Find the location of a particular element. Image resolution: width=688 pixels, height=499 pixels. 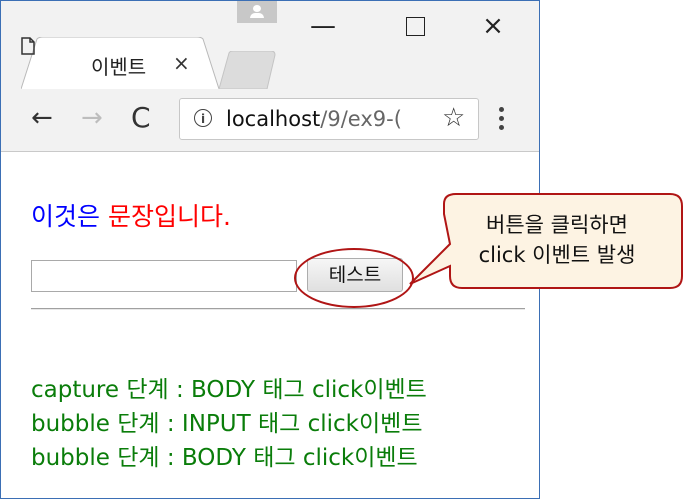

highlight-ellipse is located at coordinates (354, 278).